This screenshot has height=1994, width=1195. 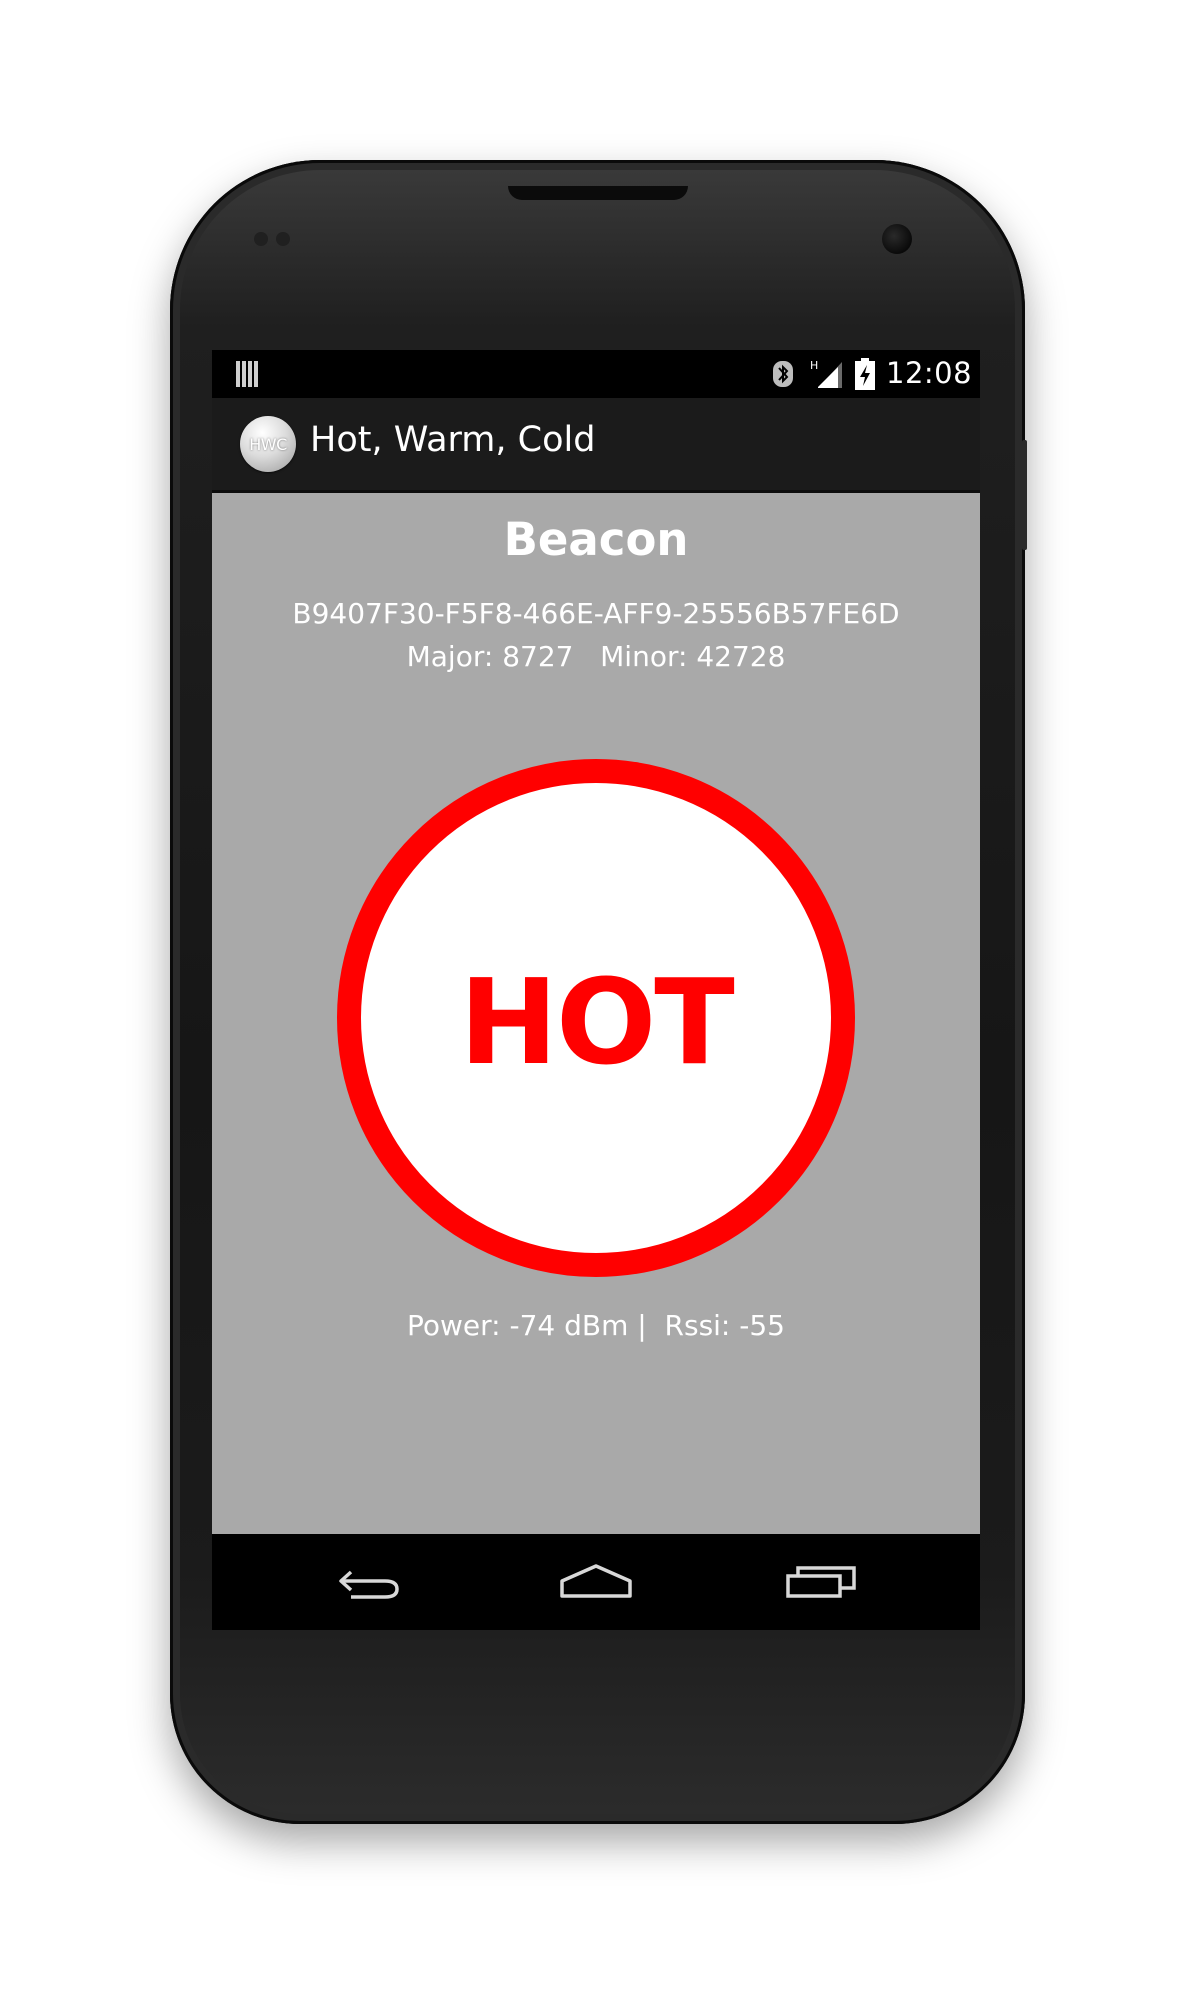 I want to click on recent-apps-button, so click(x=822, y=1582).